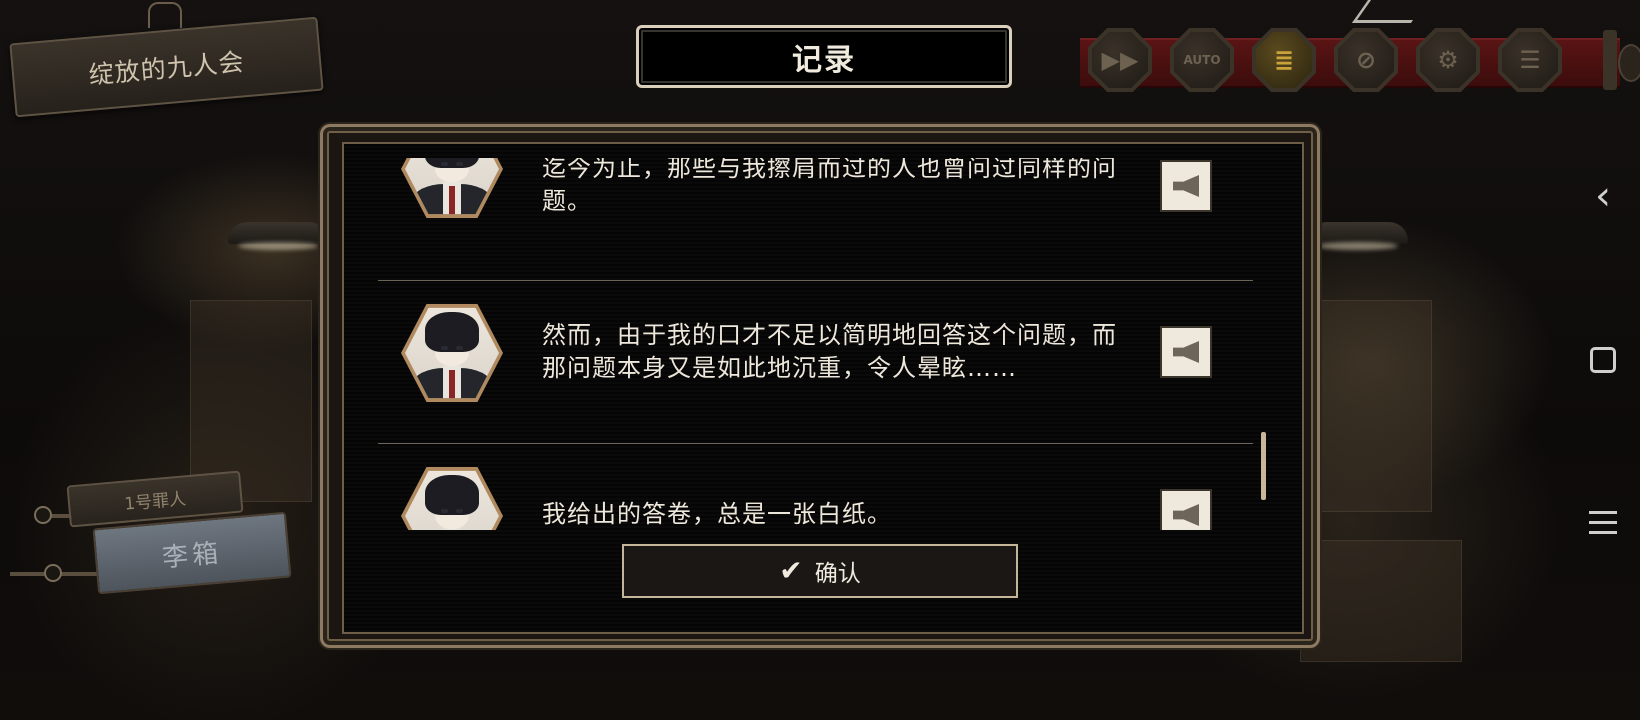  I want to click on confirm-button: ✔ 确认, so click(820, 571).